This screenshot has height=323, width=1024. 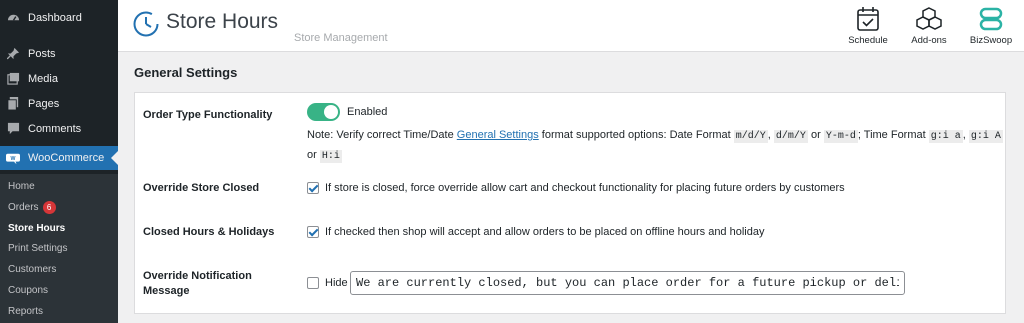 I want to click on time-format-code: g:i a, so click(x=945, y=136).